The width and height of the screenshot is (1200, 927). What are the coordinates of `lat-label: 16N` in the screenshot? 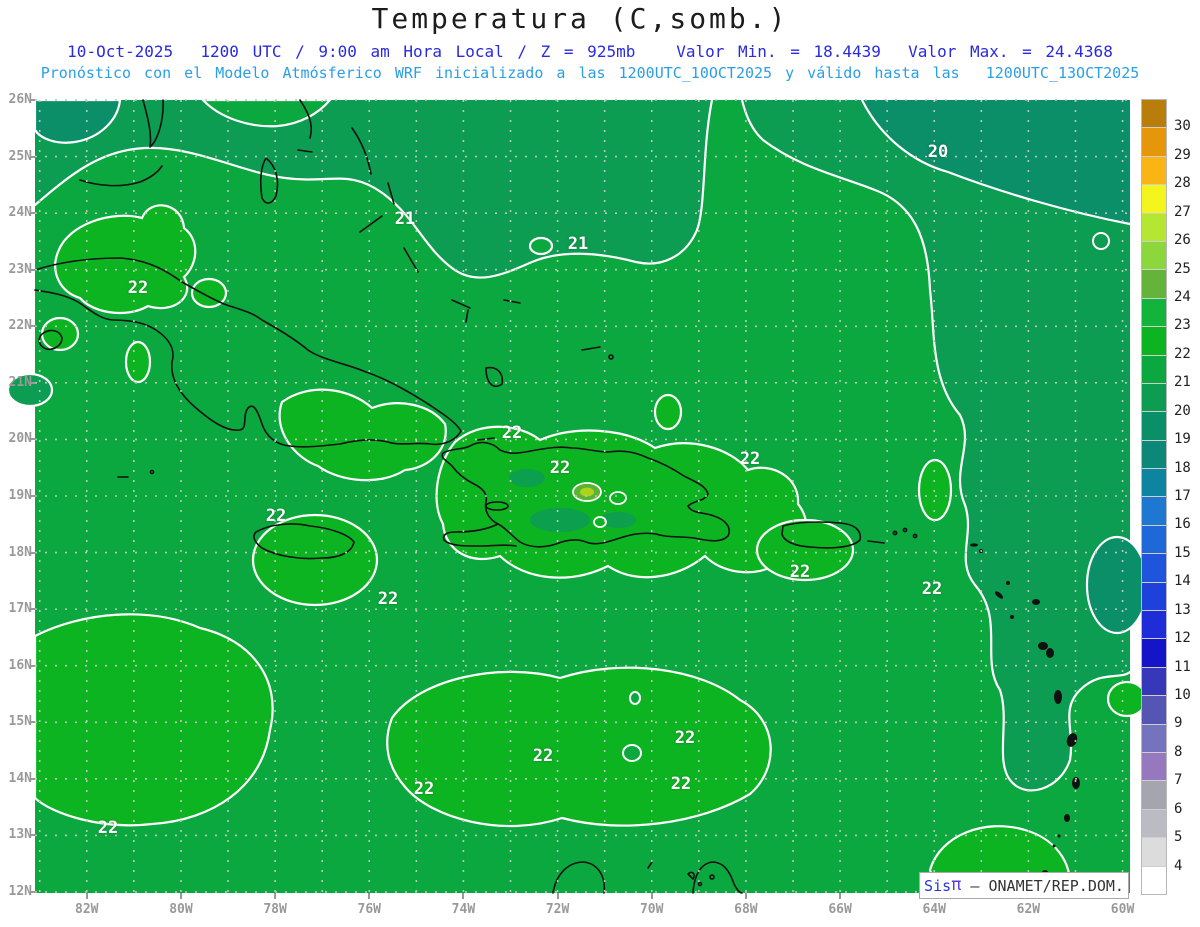 It's located at (20, 665).